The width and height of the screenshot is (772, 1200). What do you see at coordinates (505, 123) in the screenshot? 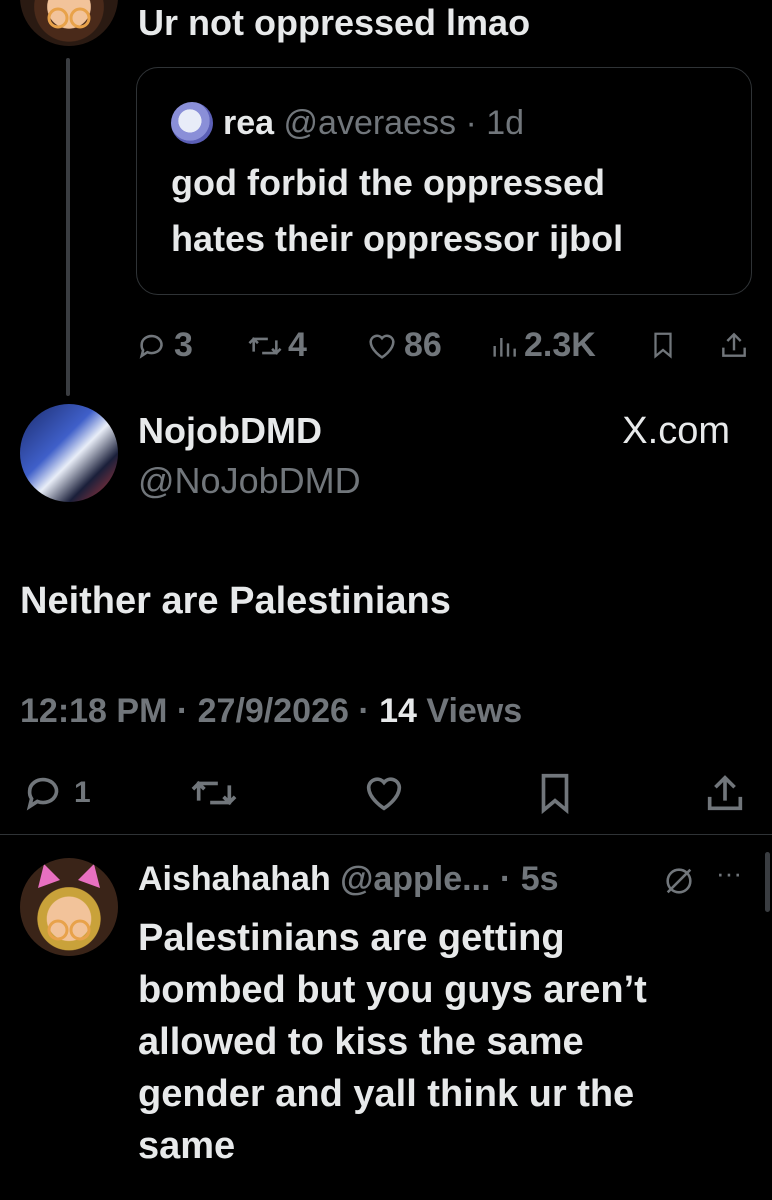
I see `quote-time: 1d` at bounding box center [505, 123].